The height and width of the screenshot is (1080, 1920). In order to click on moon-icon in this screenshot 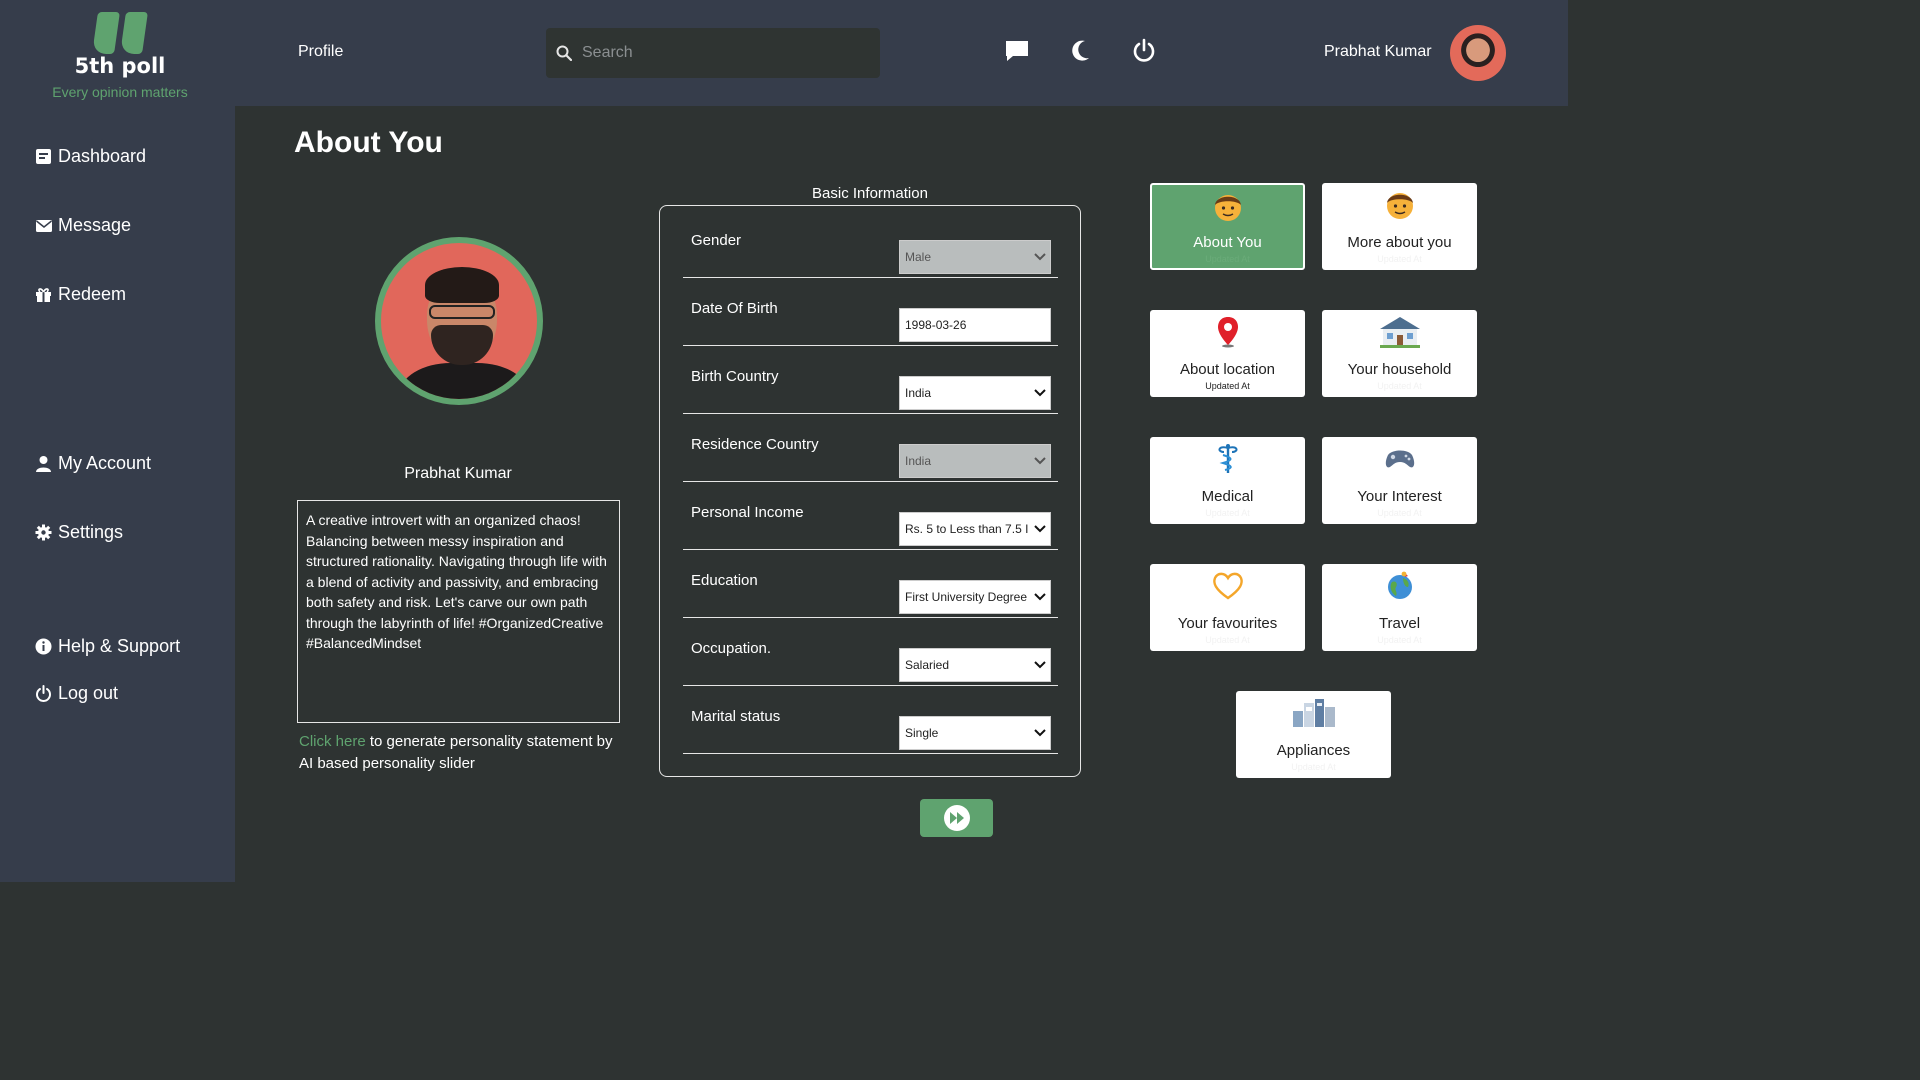, I will do `click(1081, 51)`.